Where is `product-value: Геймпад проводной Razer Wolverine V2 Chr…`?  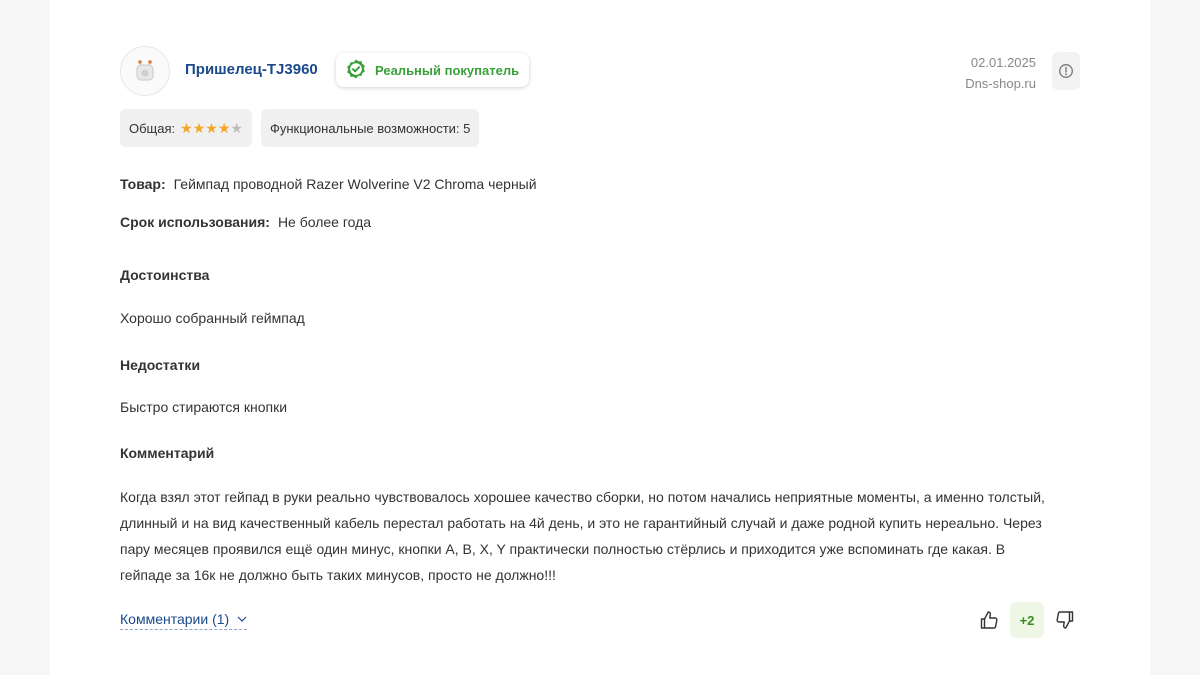
product-value: Геймпад проводной Razer Wolverine V2 Chr… is located at coordinates (355, 184).